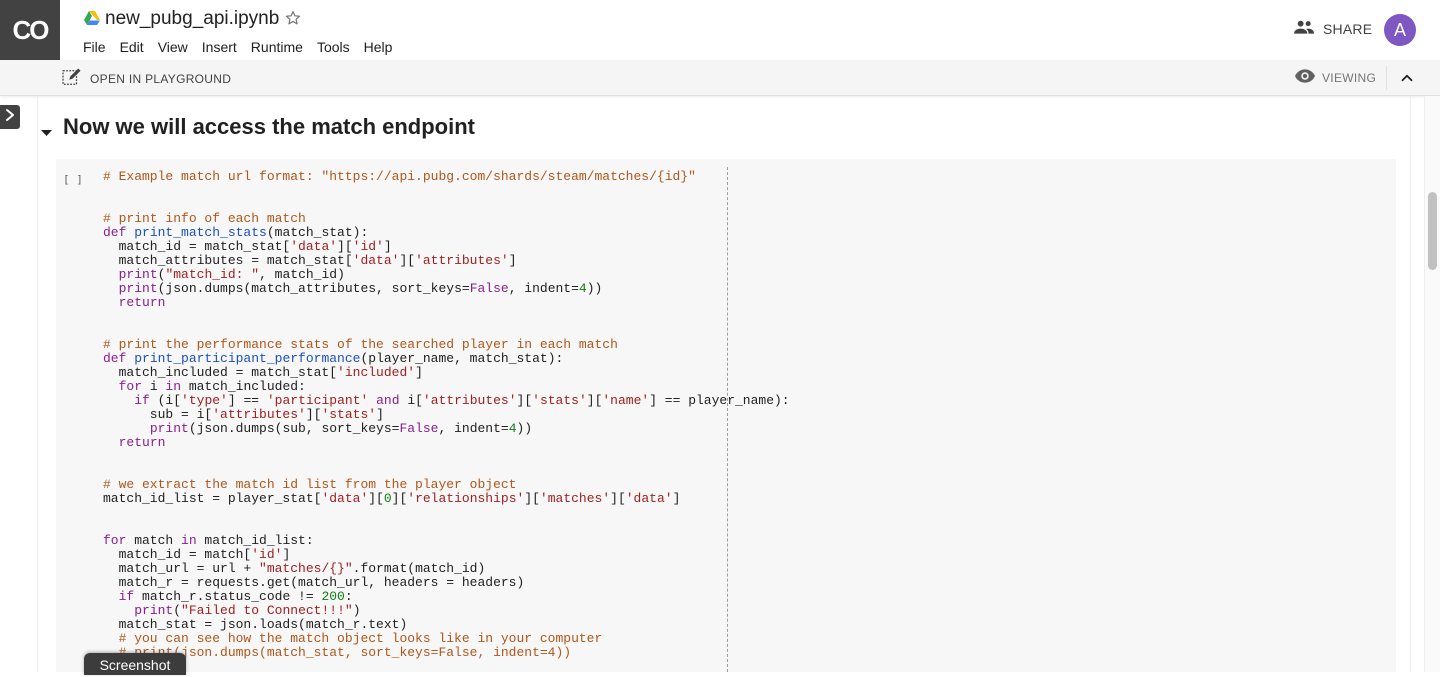 Image resolution: width=1440 pixels, height=677 pixels. I want to click on section-heading: Now we will access the match endpoint, so click(269, 126).